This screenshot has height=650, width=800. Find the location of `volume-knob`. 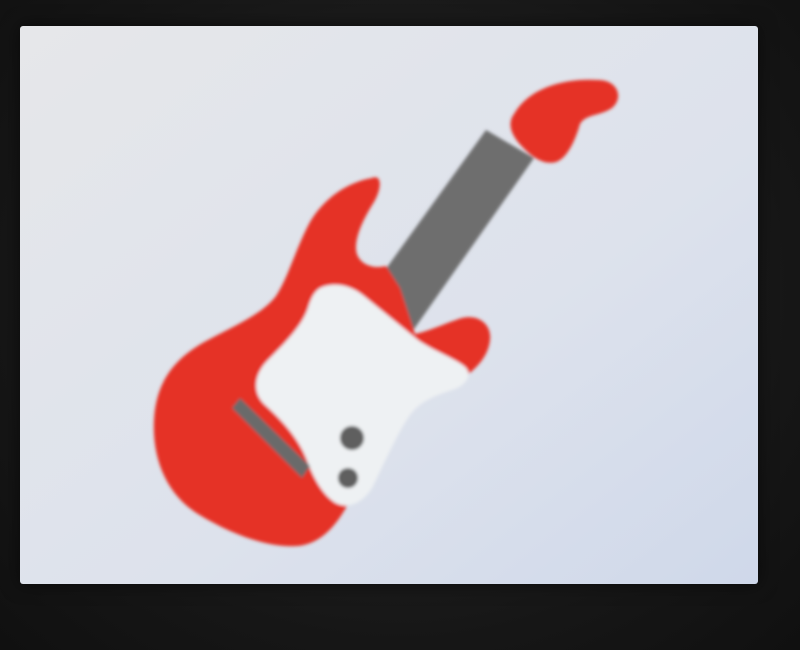

volume-knob is located at coordinates (352, 438).